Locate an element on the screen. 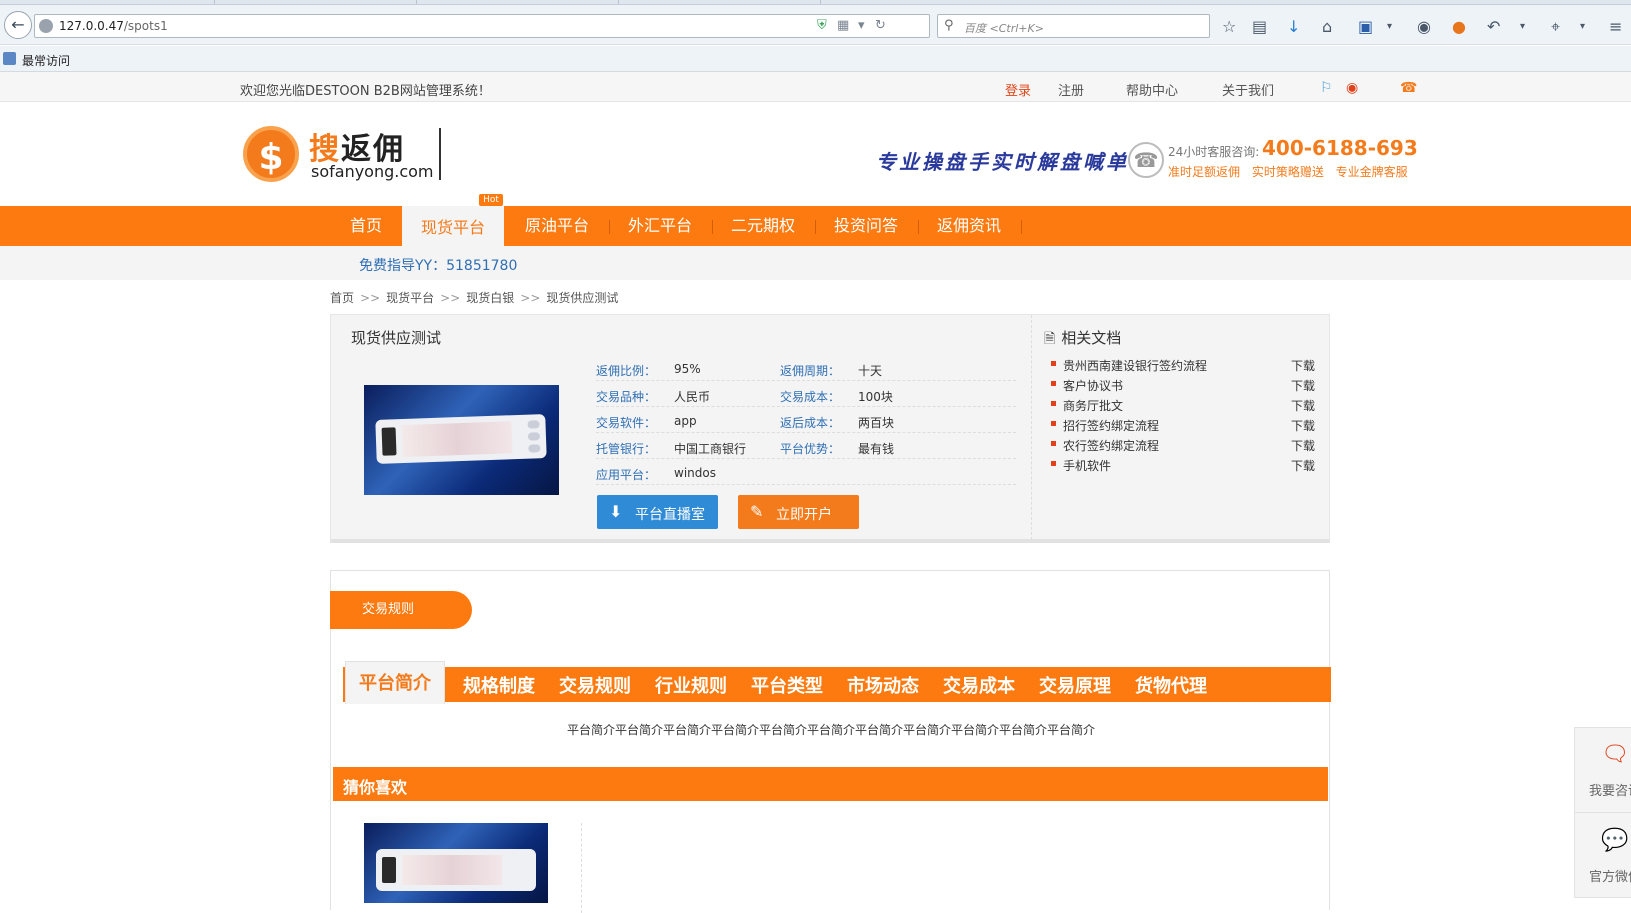 This screenshot has height=913, width=1631. download-icon: ↓ is located at coordinates (1293, 27).